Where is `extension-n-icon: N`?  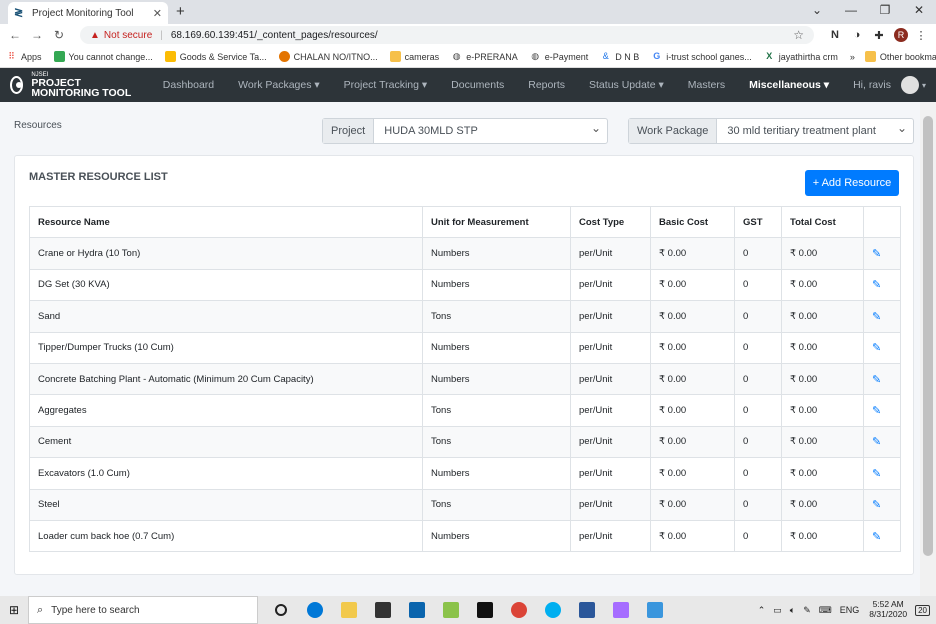 extension-n-icon: N is located at coordinates (835, 35).